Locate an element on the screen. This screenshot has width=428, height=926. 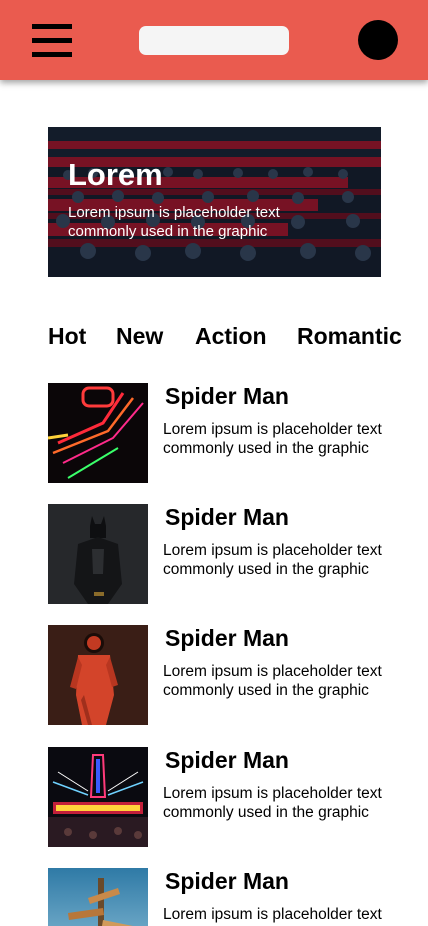
hamburger-menu-icon is located at coordinates (52, 41).